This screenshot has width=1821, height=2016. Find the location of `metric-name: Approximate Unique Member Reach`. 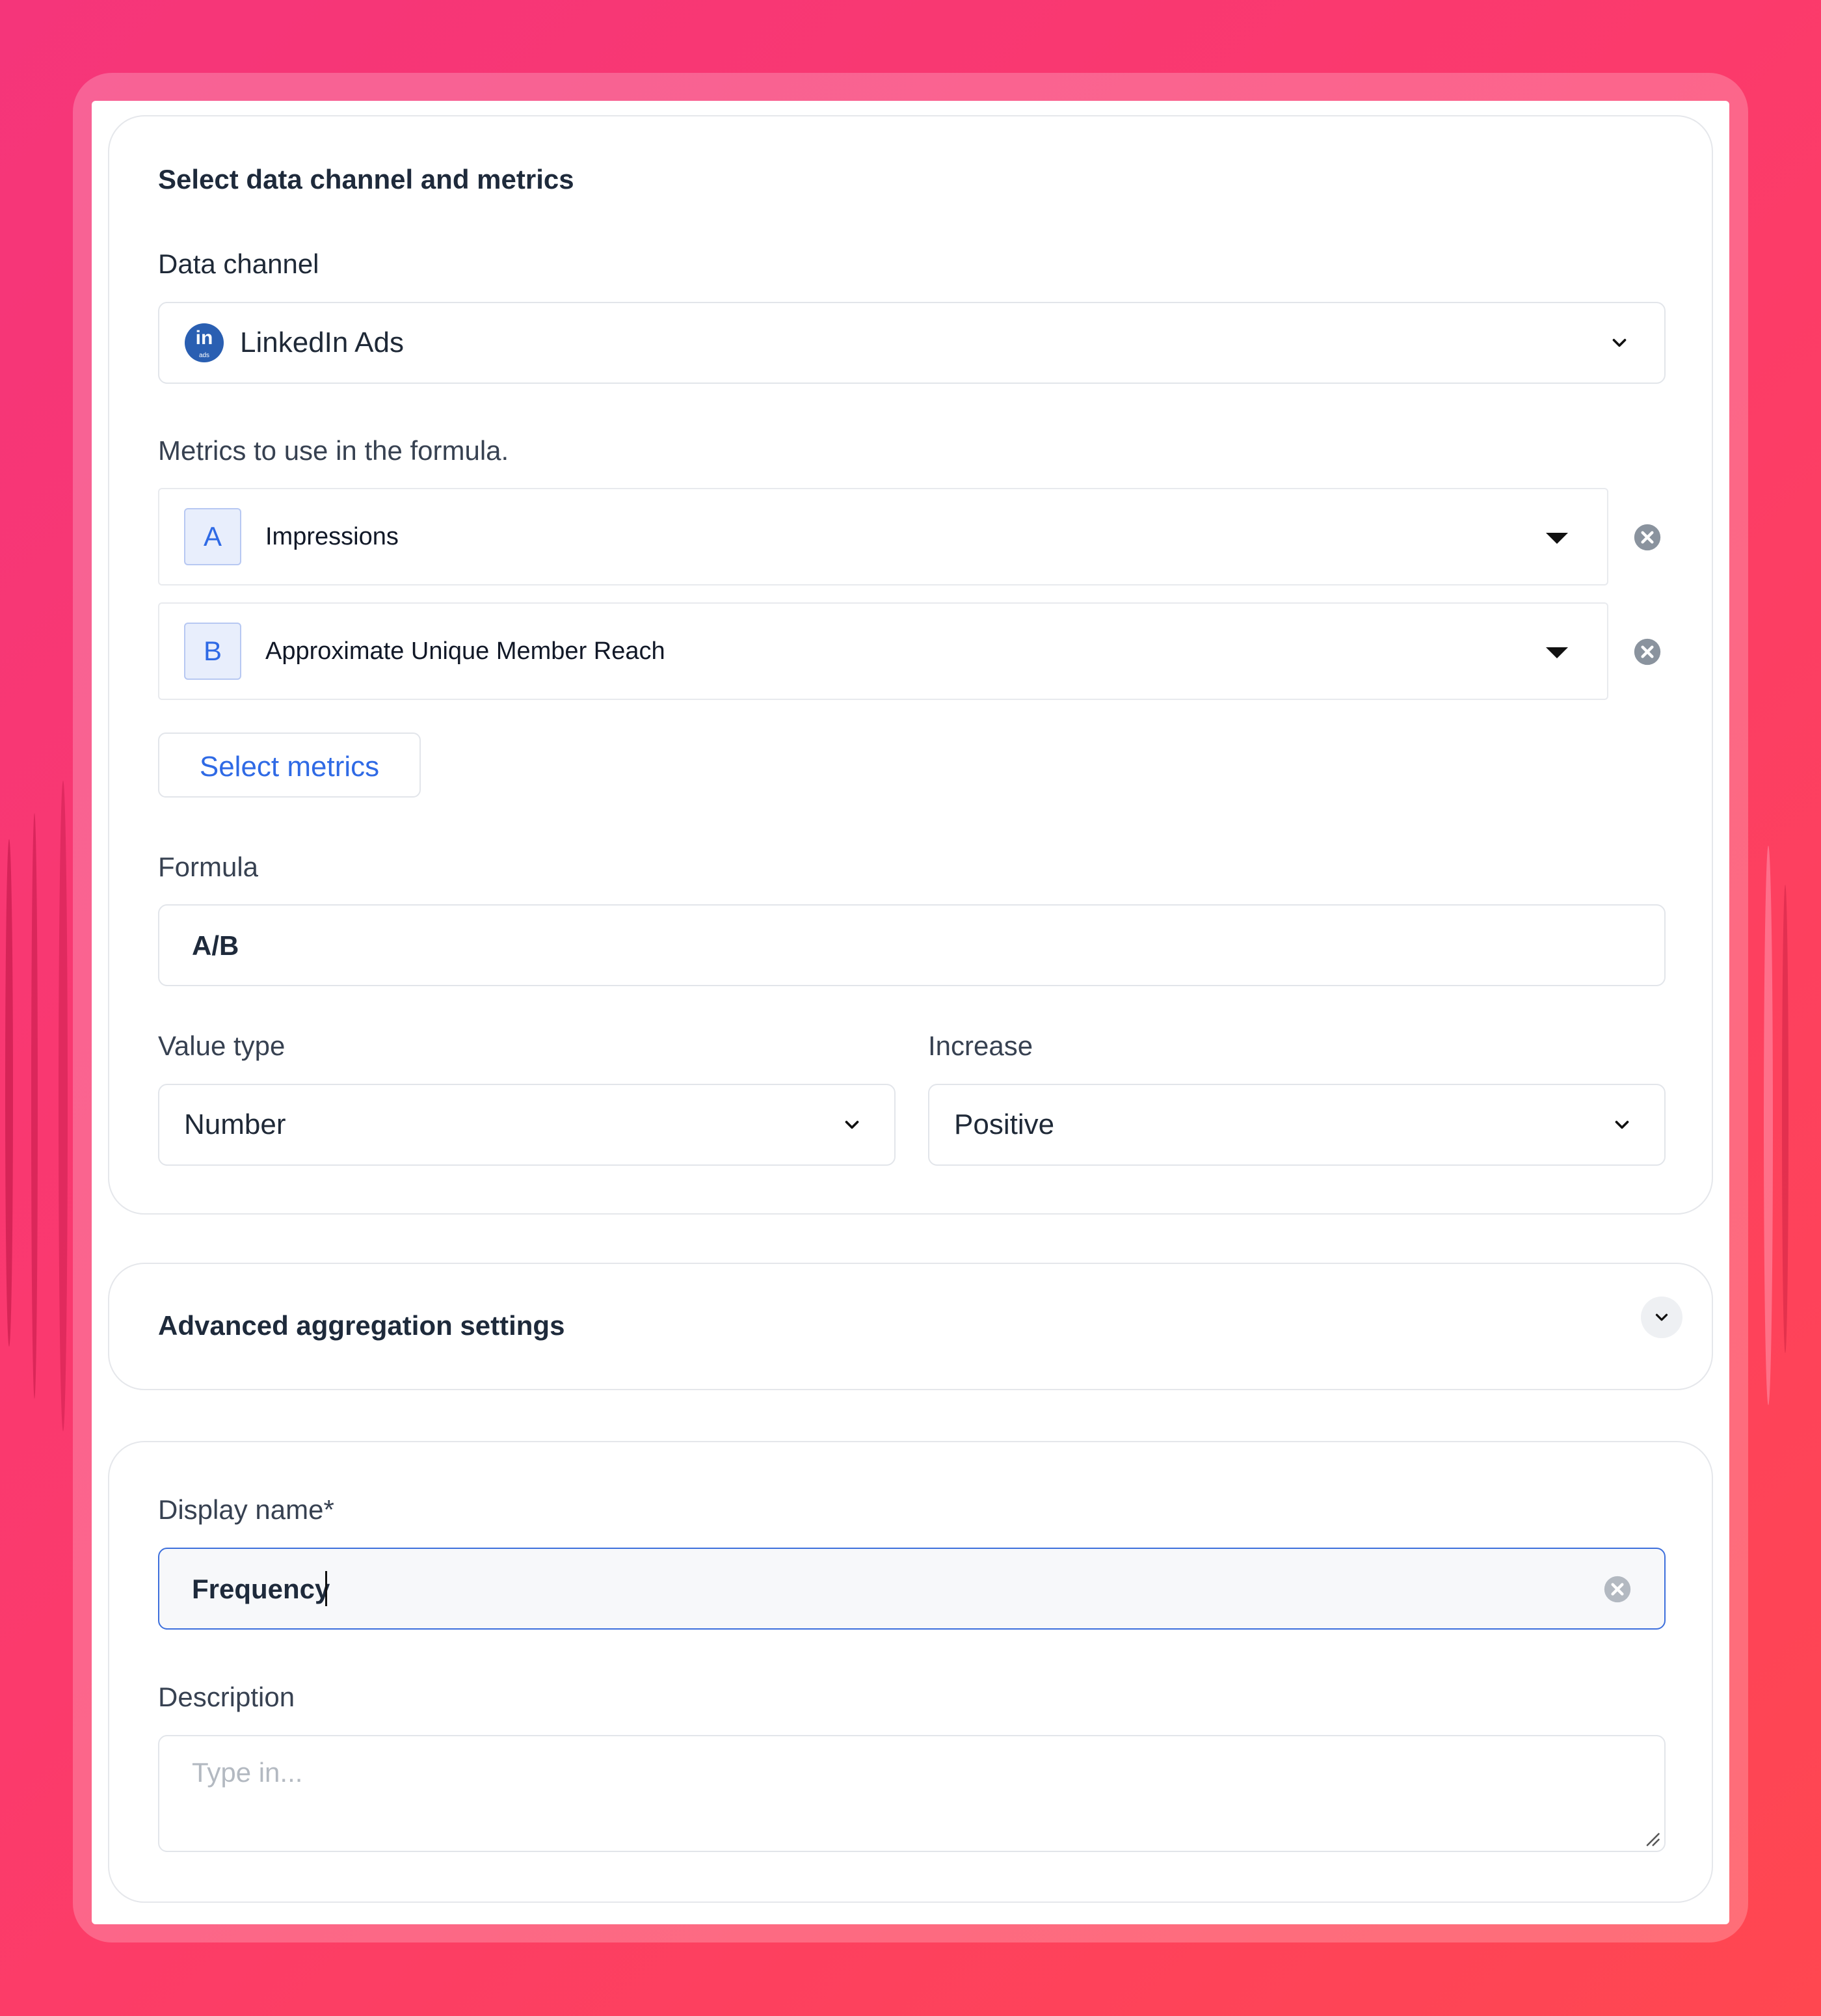

metric-name: Approximate Unique Member Reach is located at coordinates (465, 651).